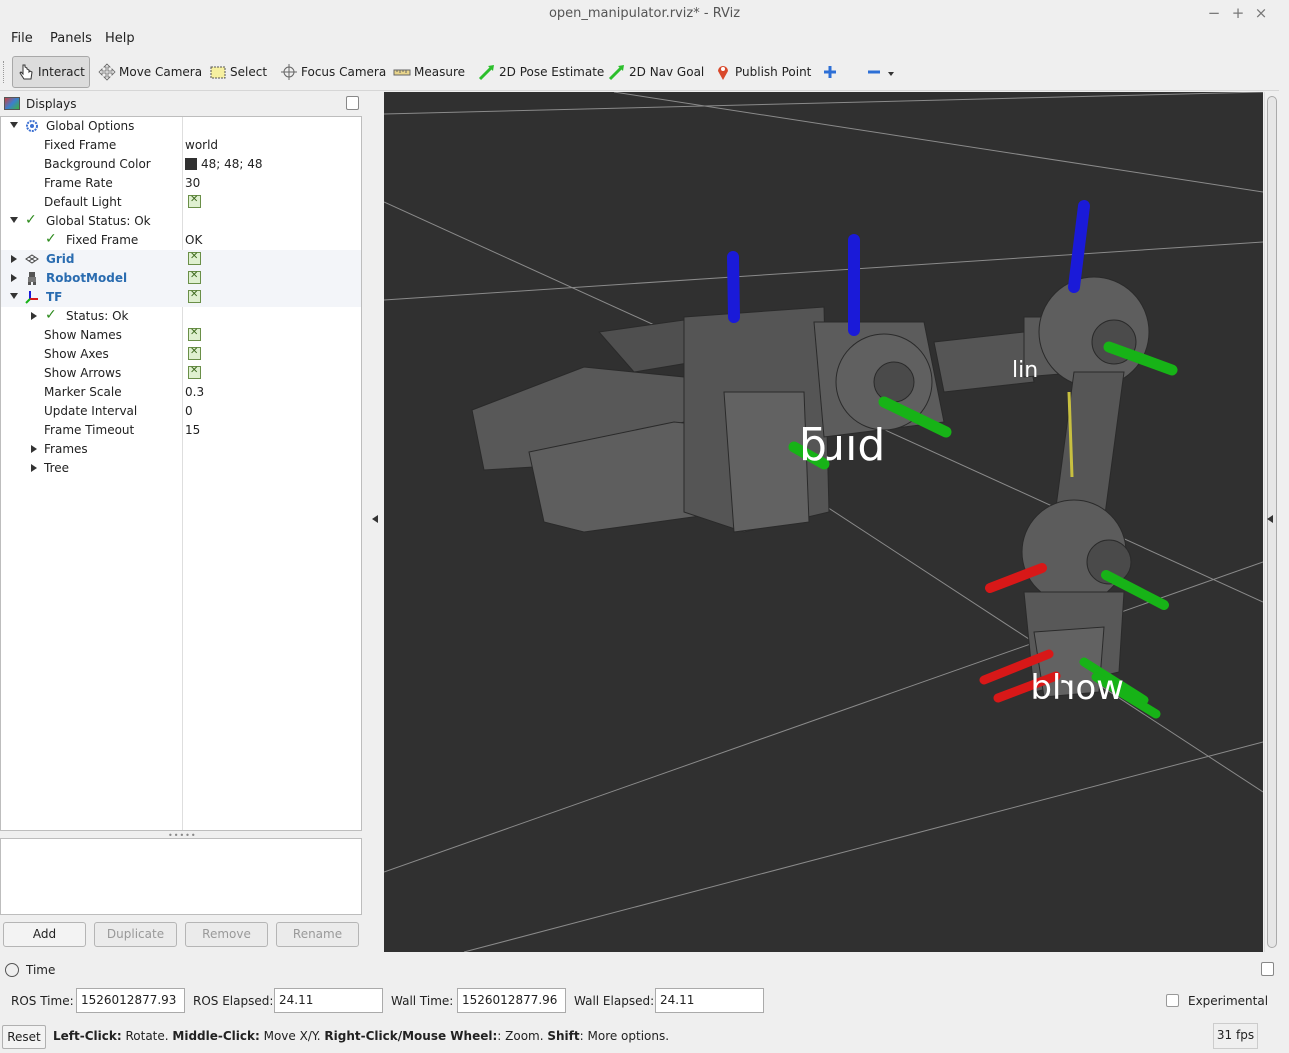 The width and height of the screenshot is (1289, 1053). I want to click on select-tool-button: Select, so click(238, 72).